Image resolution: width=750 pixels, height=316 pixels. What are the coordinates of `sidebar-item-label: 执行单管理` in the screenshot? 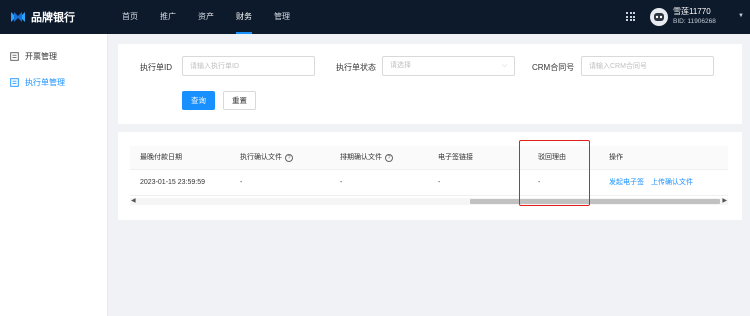 It's located at (45, 82).